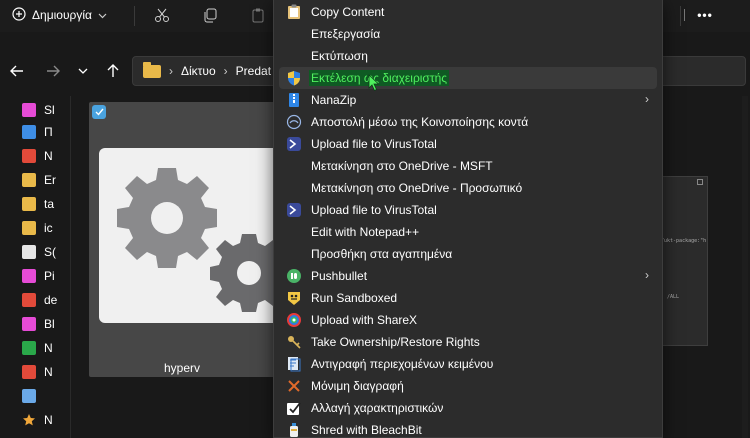 The image size is (750, 438). What do you see at coordinates (38, 110) in the screenshot?
I see `sidebar-item: Sl` at bounding box center [38, 110].